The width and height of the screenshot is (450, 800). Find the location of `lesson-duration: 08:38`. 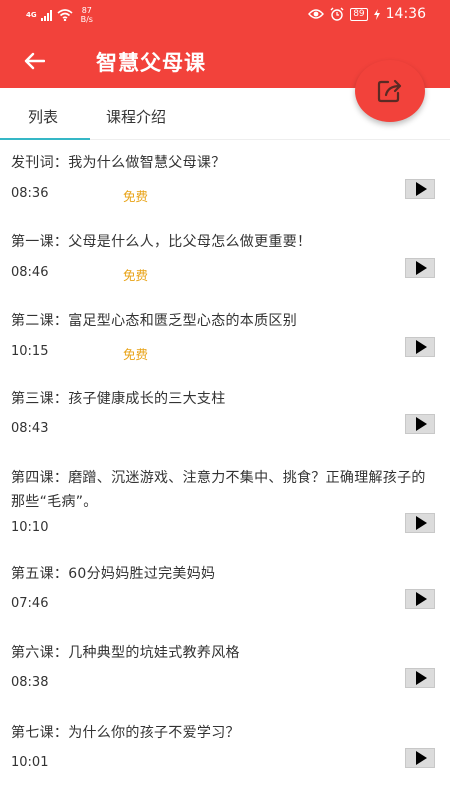

lesson-duration: 08:38 is located at coordinates (30, 682).